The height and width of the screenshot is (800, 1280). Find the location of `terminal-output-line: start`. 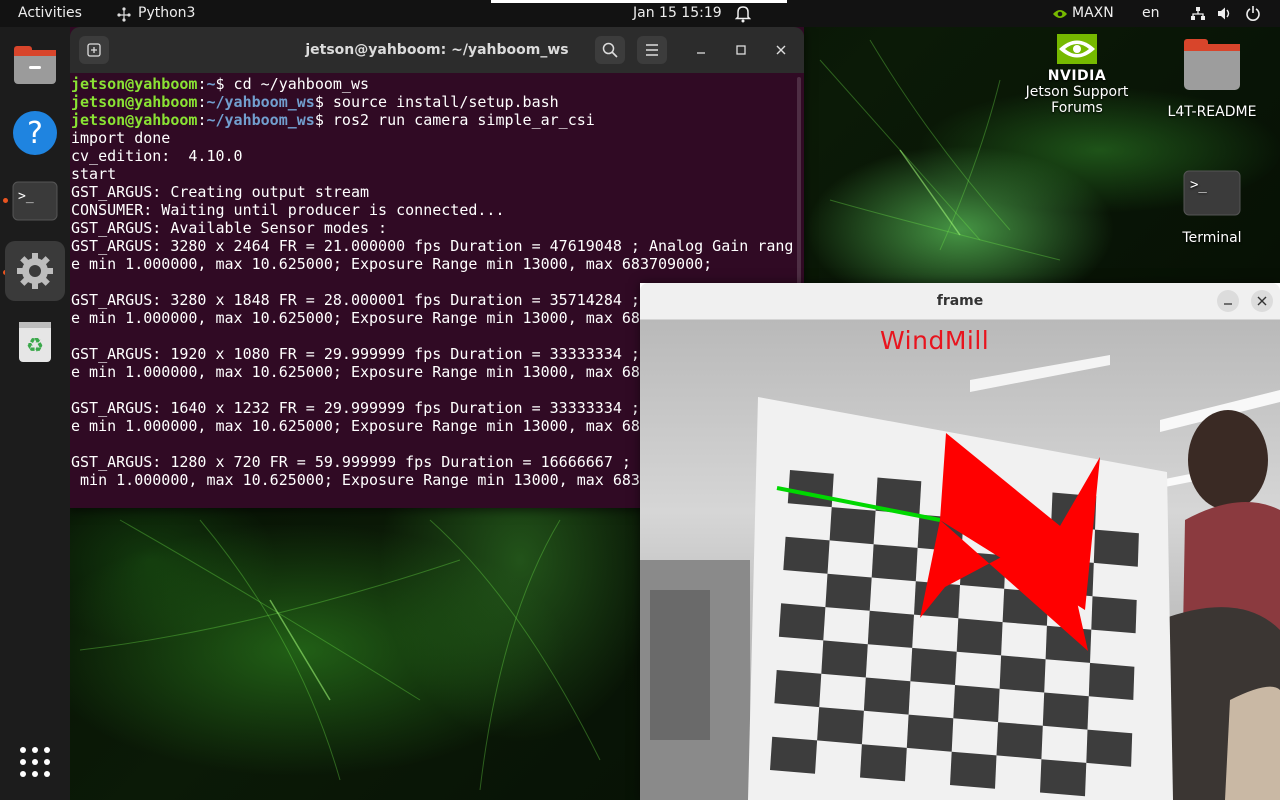

terminal-output-line: start is located at coordinates (94, 174).